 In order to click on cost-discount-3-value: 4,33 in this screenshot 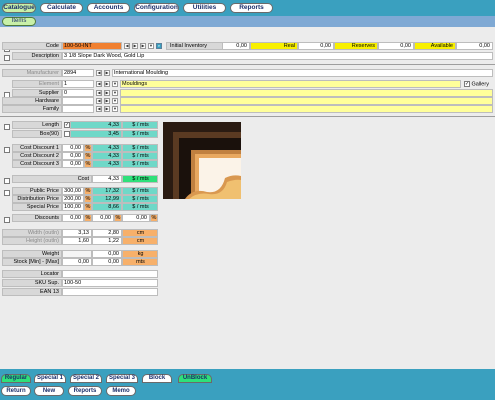, I will do `click(107, 164)`.